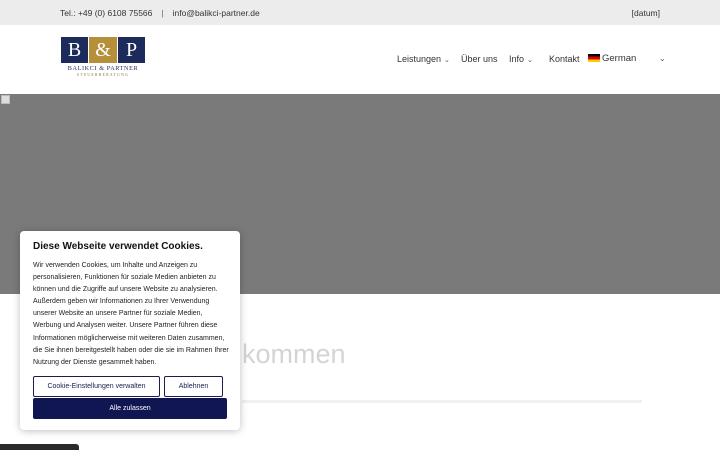  Describe the element at coordinates (39, 447) in the screenshot. I see `person-photo` at that location.